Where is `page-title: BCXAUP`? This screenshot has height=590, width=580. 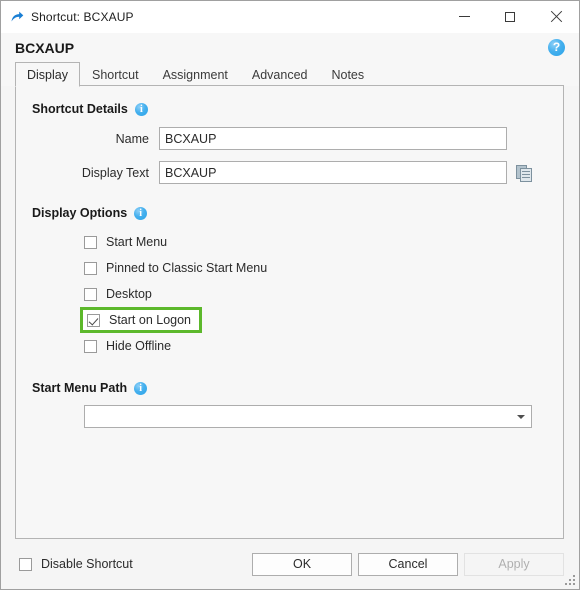 page-title: BCXAUP is located at coordinates (45, 47).